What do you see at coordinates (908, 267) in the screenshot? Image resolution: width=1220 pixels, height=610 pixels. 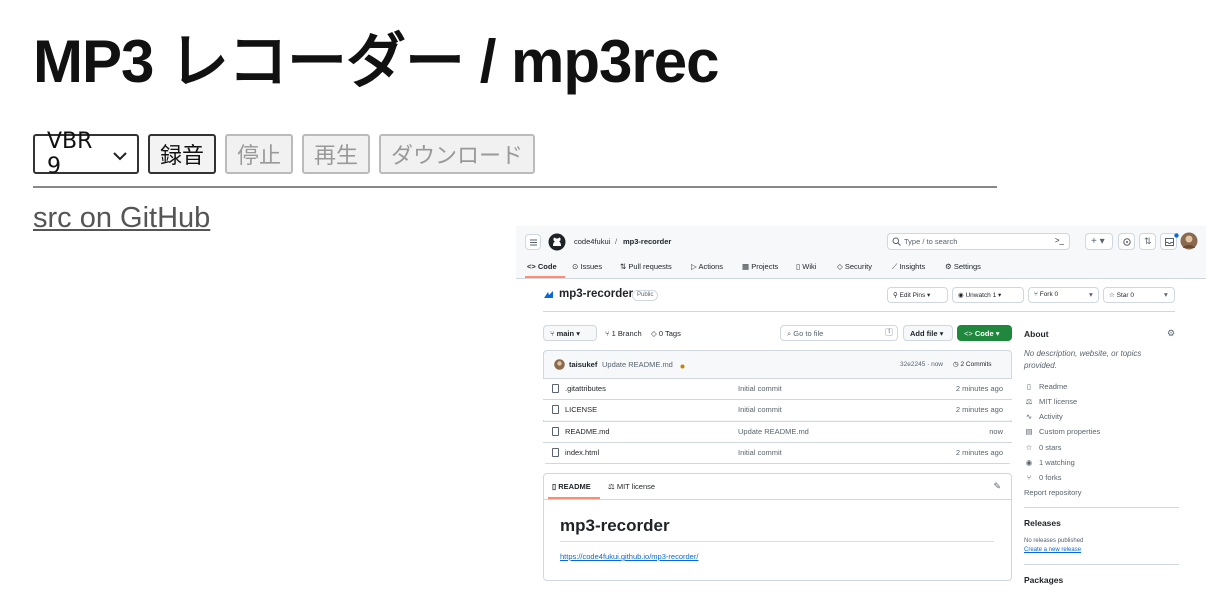 I see `tab-insights: ⟋ Insights` at bounding box center [908, 267].